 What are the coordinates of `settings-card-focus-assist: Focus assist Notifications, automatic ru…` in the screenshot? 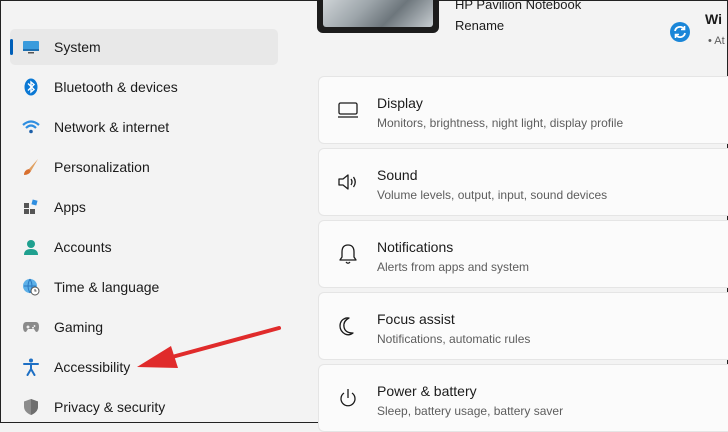 It's located at (523, 326).